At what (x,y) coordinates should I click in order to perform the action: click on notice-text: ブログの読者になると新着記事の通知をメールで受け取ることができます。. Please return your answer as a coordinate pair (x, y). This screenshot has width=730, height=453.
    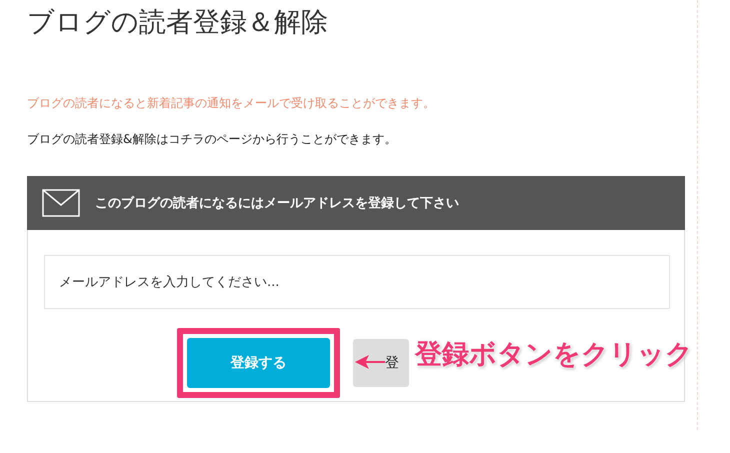
    Looking at the image, I should click on (231, 103).